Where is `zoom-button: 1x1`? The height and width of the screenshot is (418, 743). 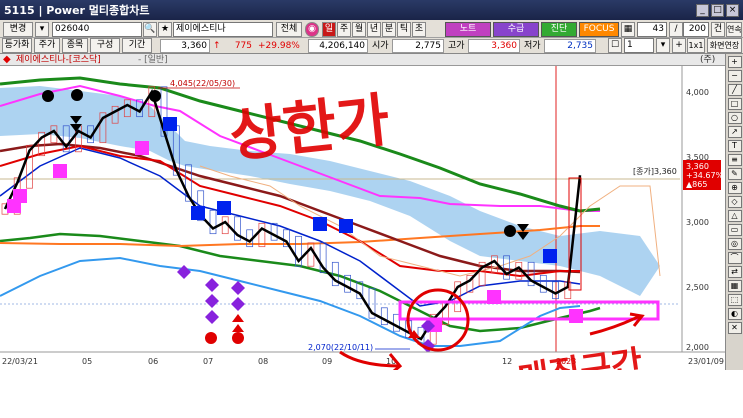 zoom-button: 1x1 is located at coordinates (696, 45).